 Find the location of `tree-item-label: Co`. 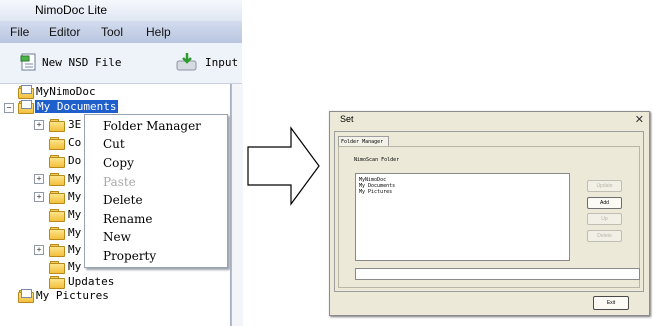

tree-item-label: Co is located at coordinates (75, 142).